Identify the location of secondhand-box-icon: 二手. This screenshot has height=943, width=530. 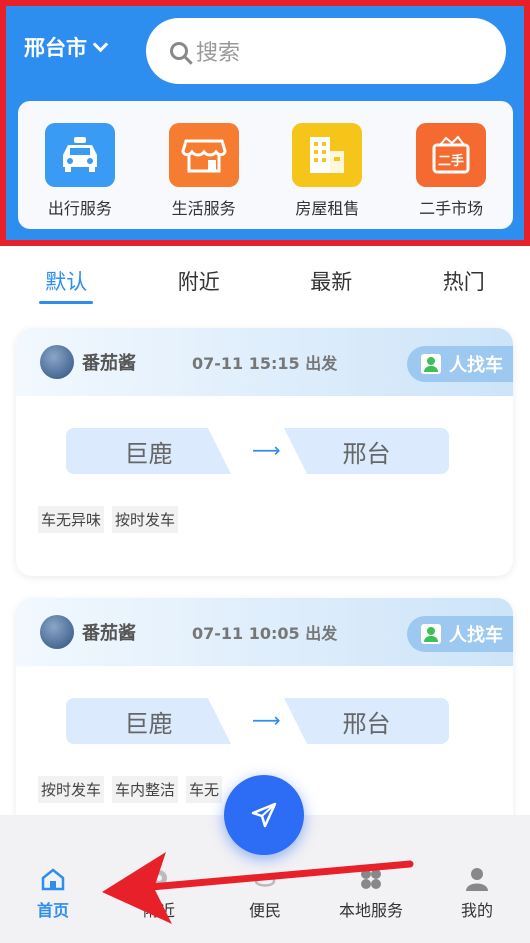
(451, 155).